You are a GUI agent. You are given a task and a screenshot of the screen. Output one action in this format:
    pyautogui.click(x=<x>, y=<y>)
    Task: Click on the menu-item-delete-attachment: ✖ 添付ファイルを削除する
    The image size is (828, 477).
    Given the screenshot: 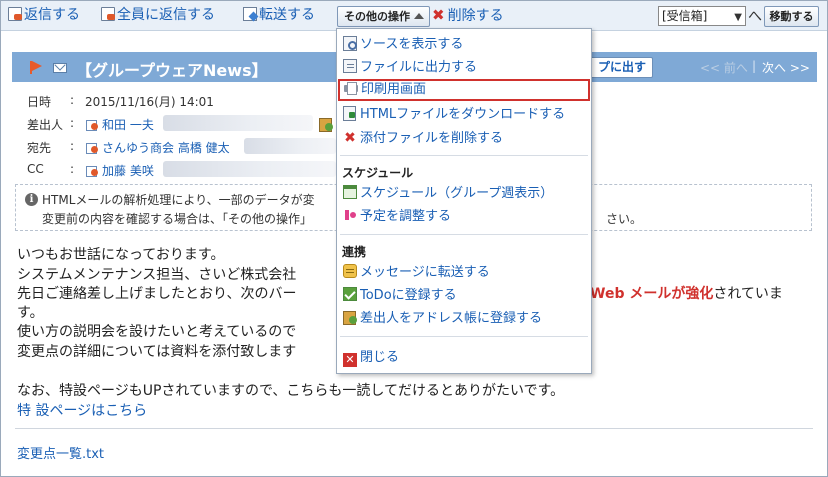 What is the action you would take?
    pyautogui.click(x=422, y=138)
    